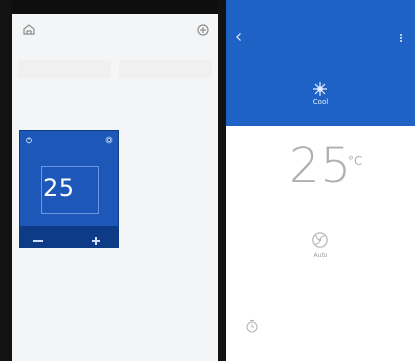 This screenshot has height=361, width=415. I want to click on temperature-down-button, so click(38, 241).